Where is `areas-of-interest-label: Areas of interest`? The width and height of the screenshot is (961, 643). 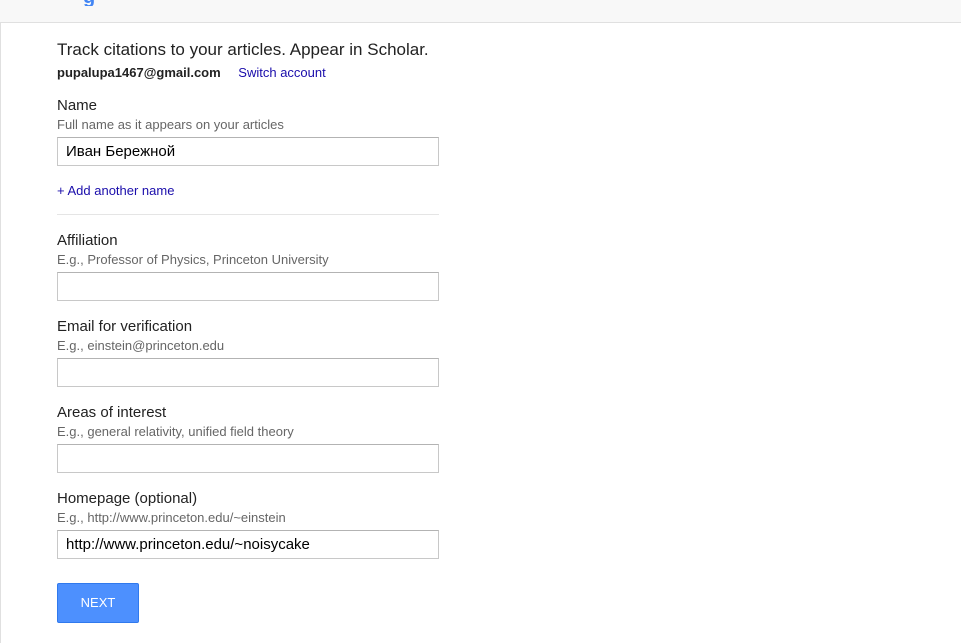 areas-of-interest-label: Areas of interest is located at coordinates (112, 412).